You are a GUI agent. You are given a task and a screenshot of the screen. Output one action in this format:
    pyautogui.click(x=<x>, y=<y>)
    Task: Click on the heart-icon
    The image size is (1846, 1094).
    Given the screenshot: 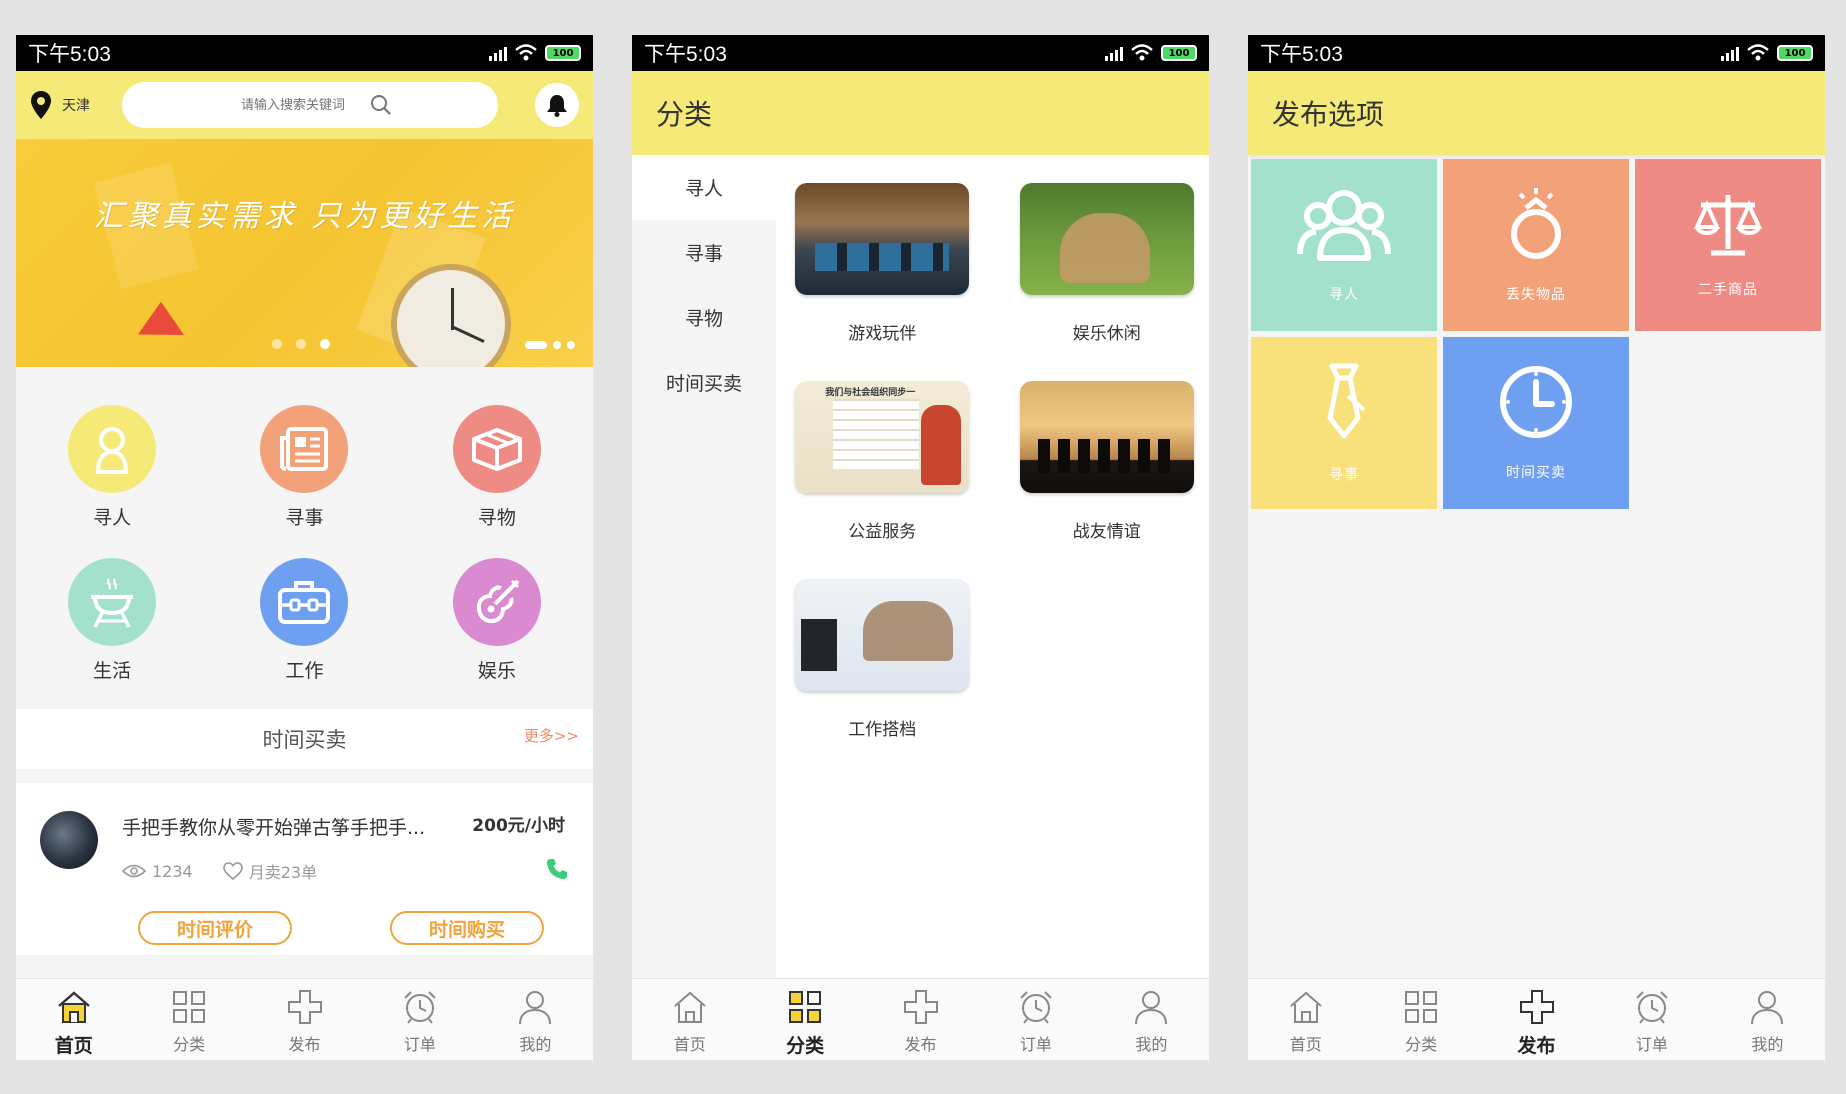 What is the action you would take?
    pyautogui.click(x=232, y=871)
    